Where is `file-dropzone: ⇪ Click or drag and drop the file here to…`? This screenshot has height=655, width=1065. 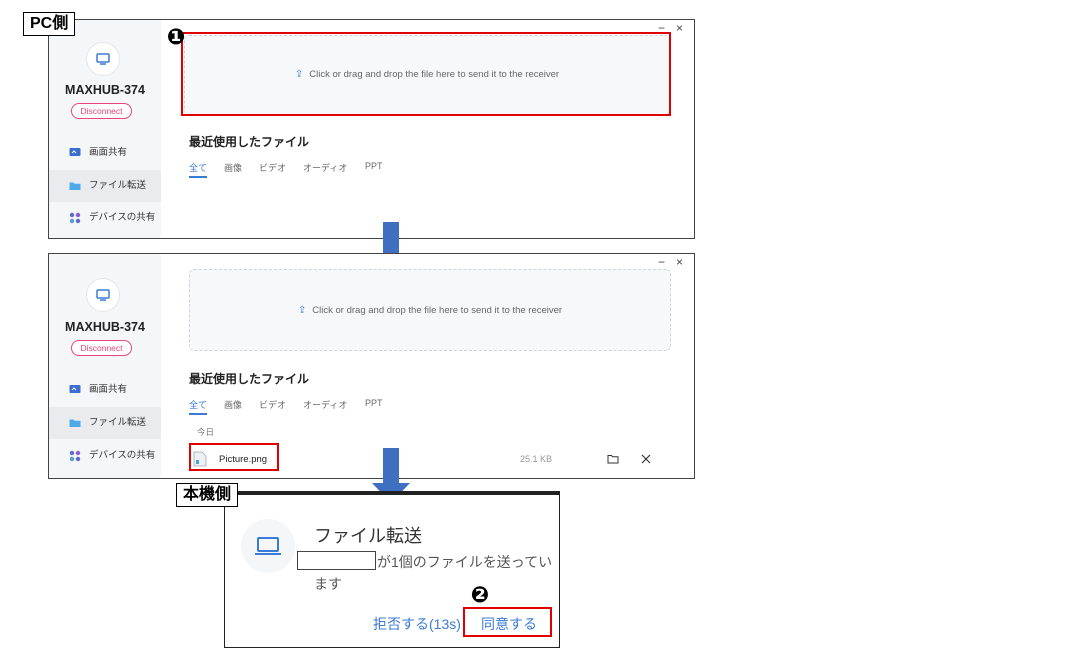 file-dropzone: ⇪ Click or drag and drop the file here to… is located at coordinates (430, 310).